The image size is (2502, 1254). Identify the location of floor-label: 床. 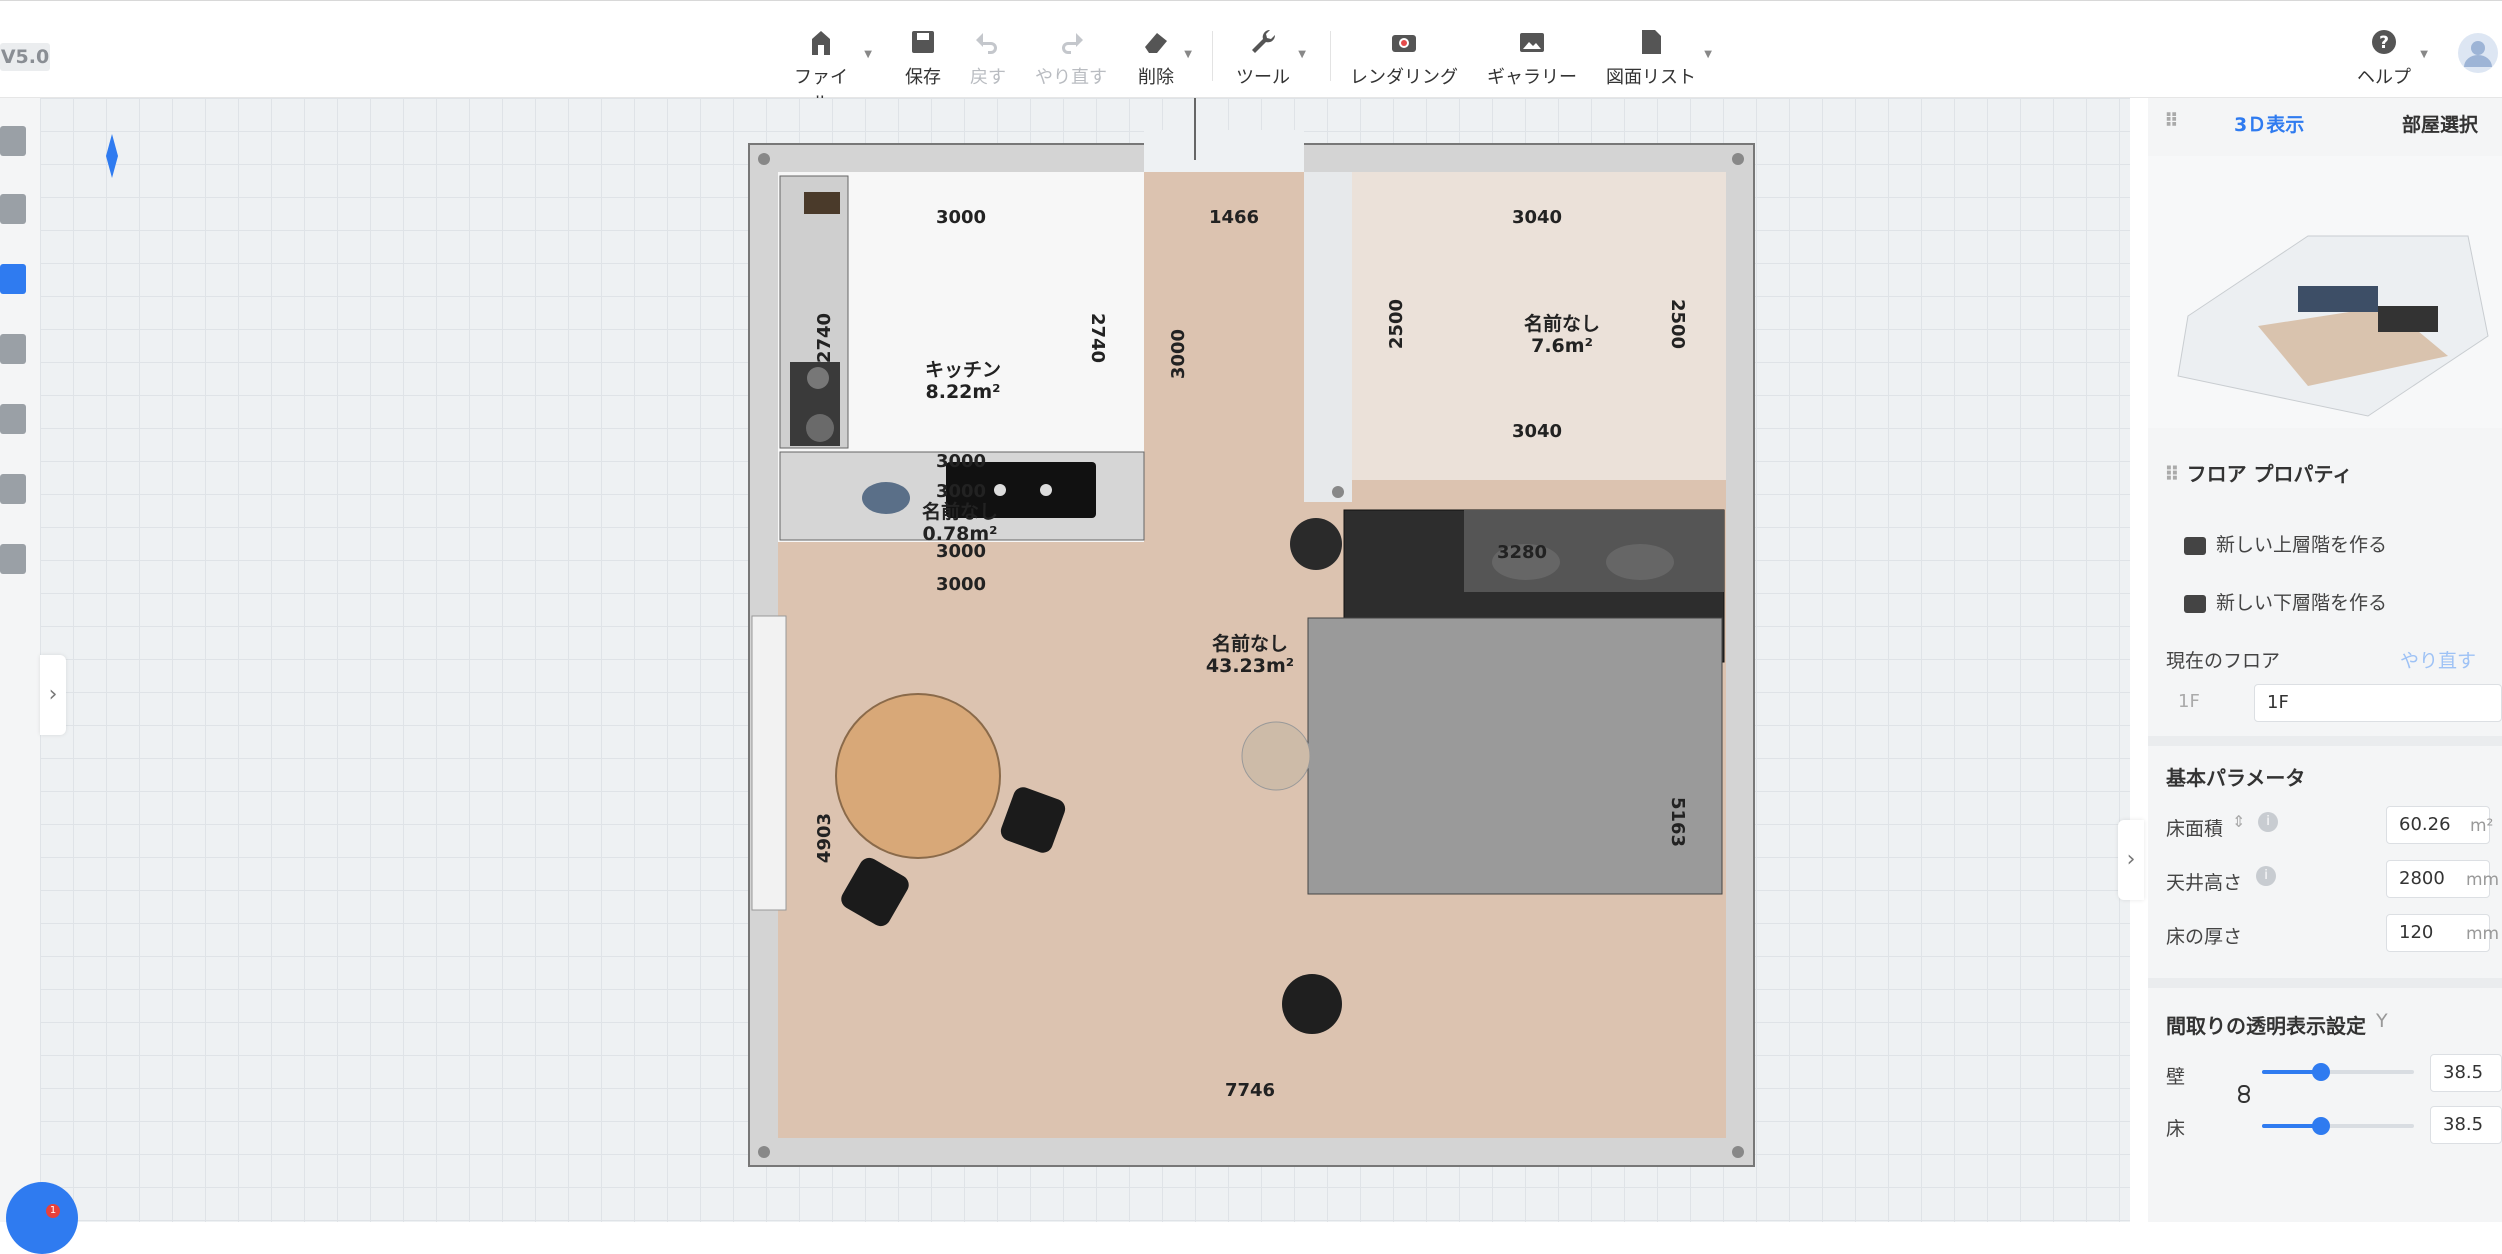
(2176, 1129).